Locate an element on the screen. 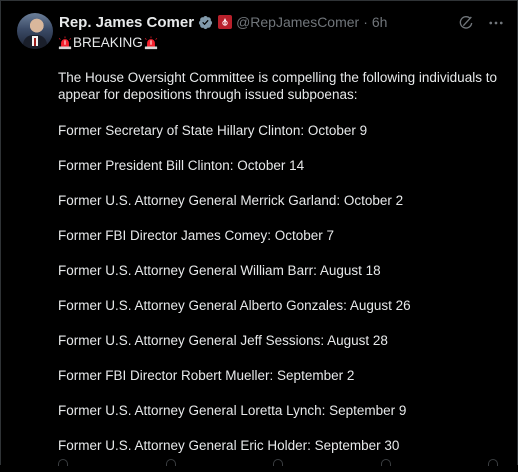 The width and height of the screenshot is (518, 472). post-header: Rep. James Comer @RepJamesComer · 6h is located at coordinates (223, 22).